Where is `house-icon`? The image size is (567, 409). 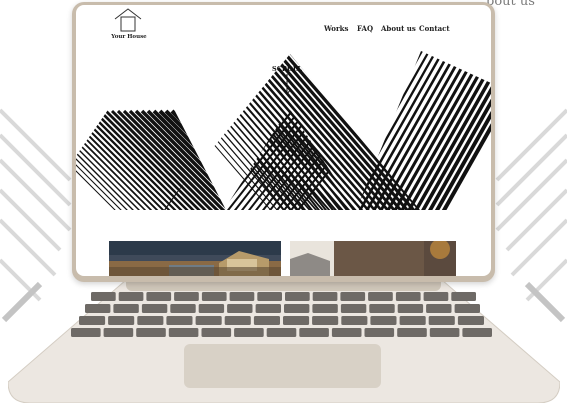
house-icon is located at coordinates (128, 20).